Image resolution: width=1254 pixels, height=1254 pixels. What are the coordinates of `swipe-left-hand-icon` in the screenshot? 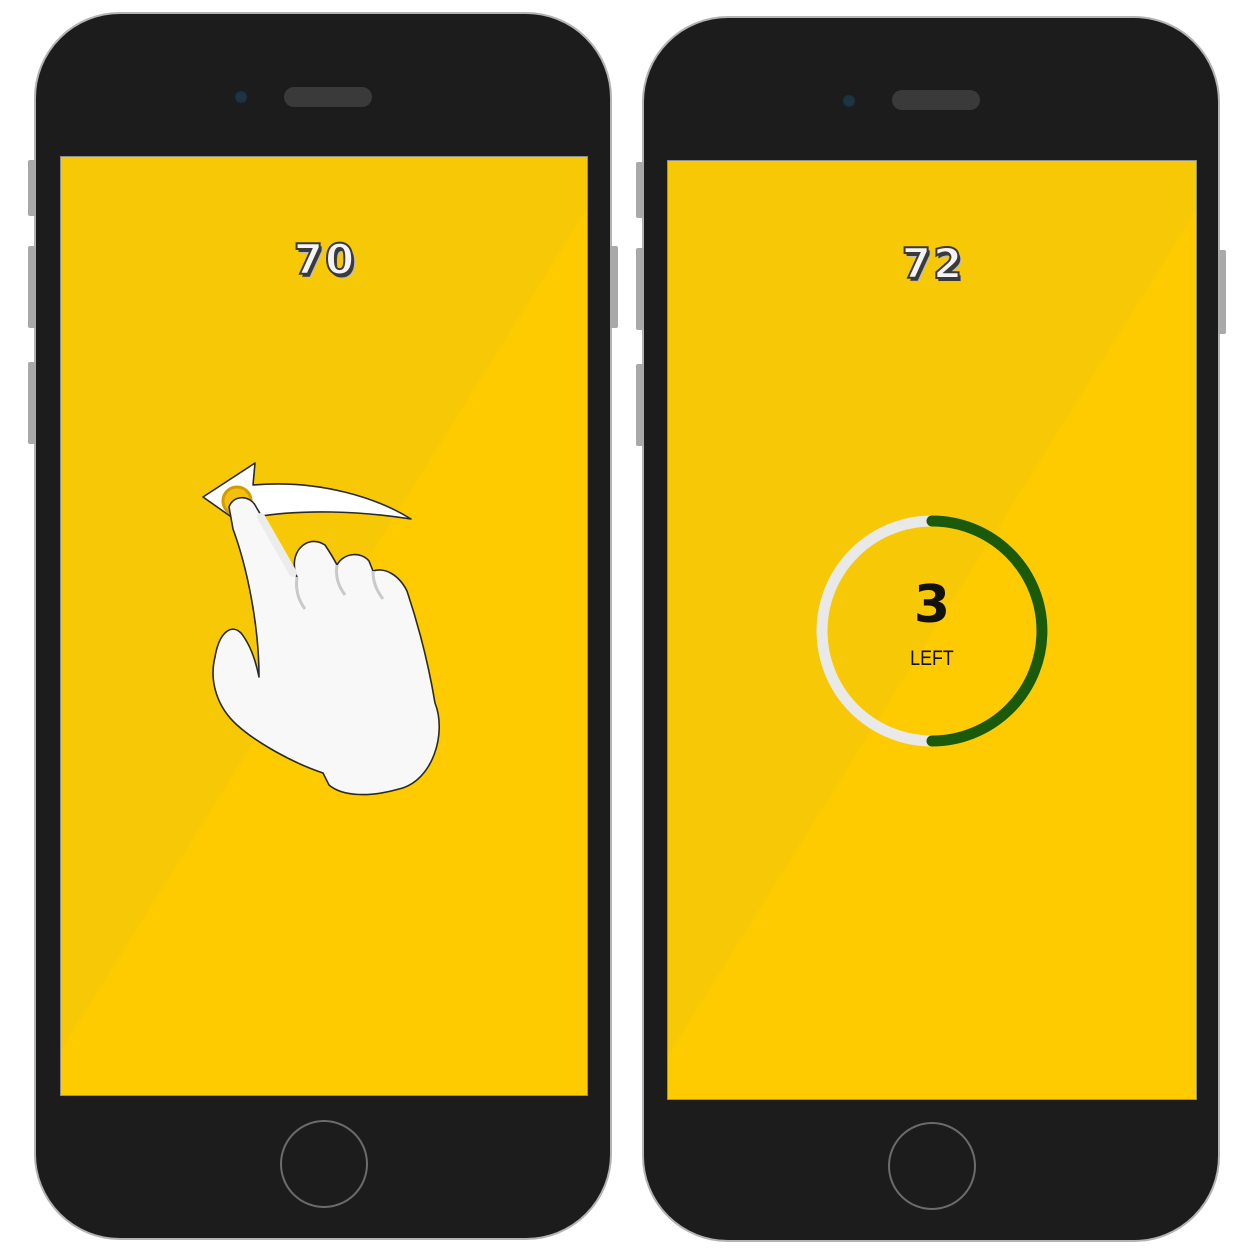 It's located at (321, 629).